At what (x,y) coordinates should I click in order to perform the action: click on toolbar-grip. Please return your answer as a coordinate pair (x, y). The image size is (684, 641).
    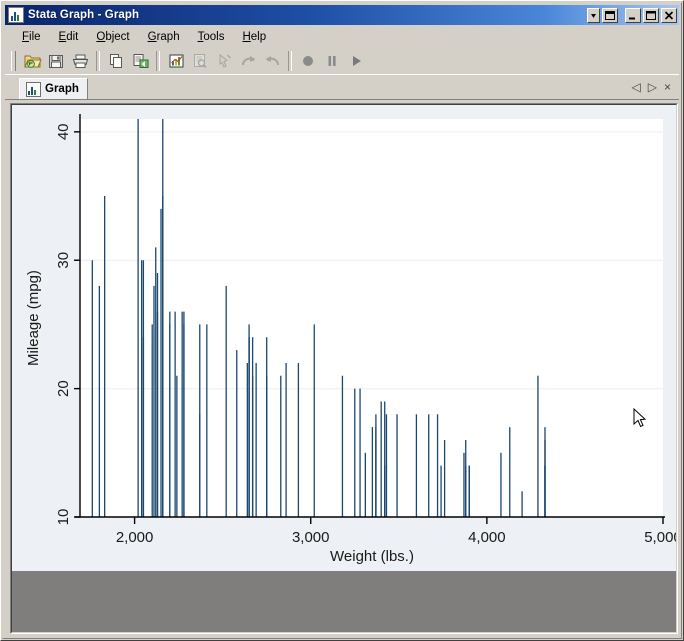
    Looking at the image, I should click on (13, 60).